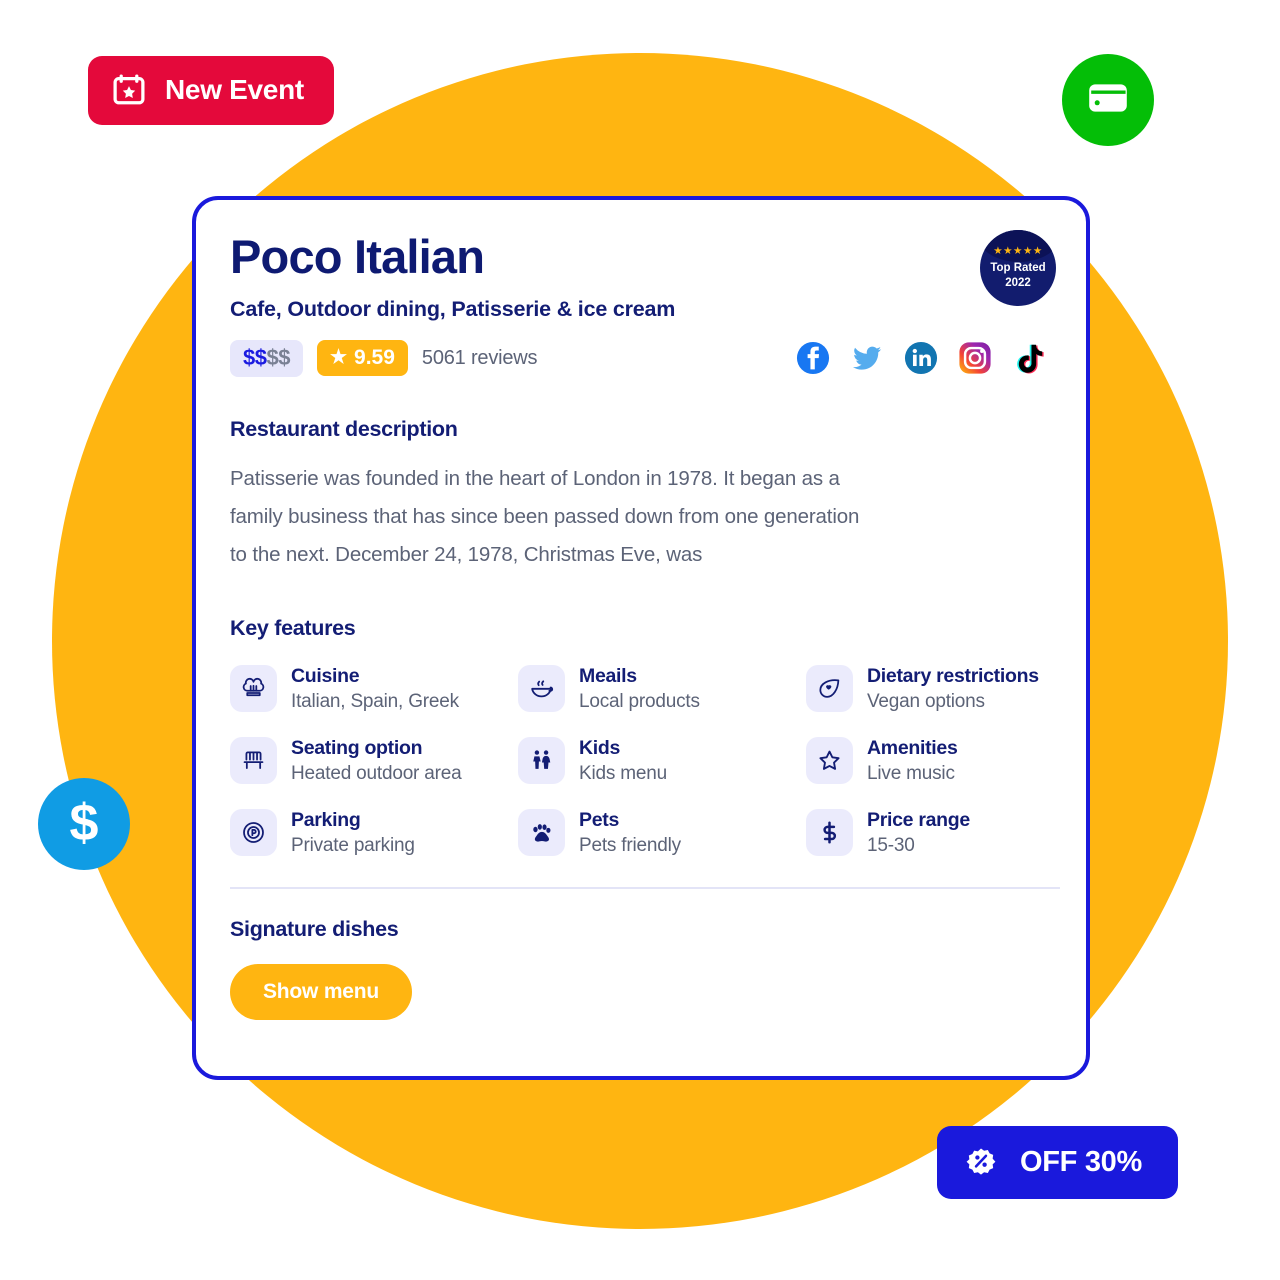 This screenshot has width=1280, height=1280. I want to click on bench-icon, so click(253, 760).